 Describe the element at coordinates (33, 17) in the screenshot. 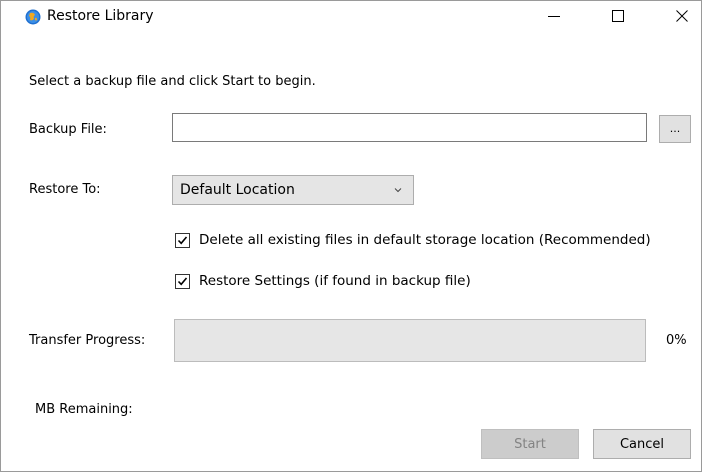

I see `globe-icon` at that location.